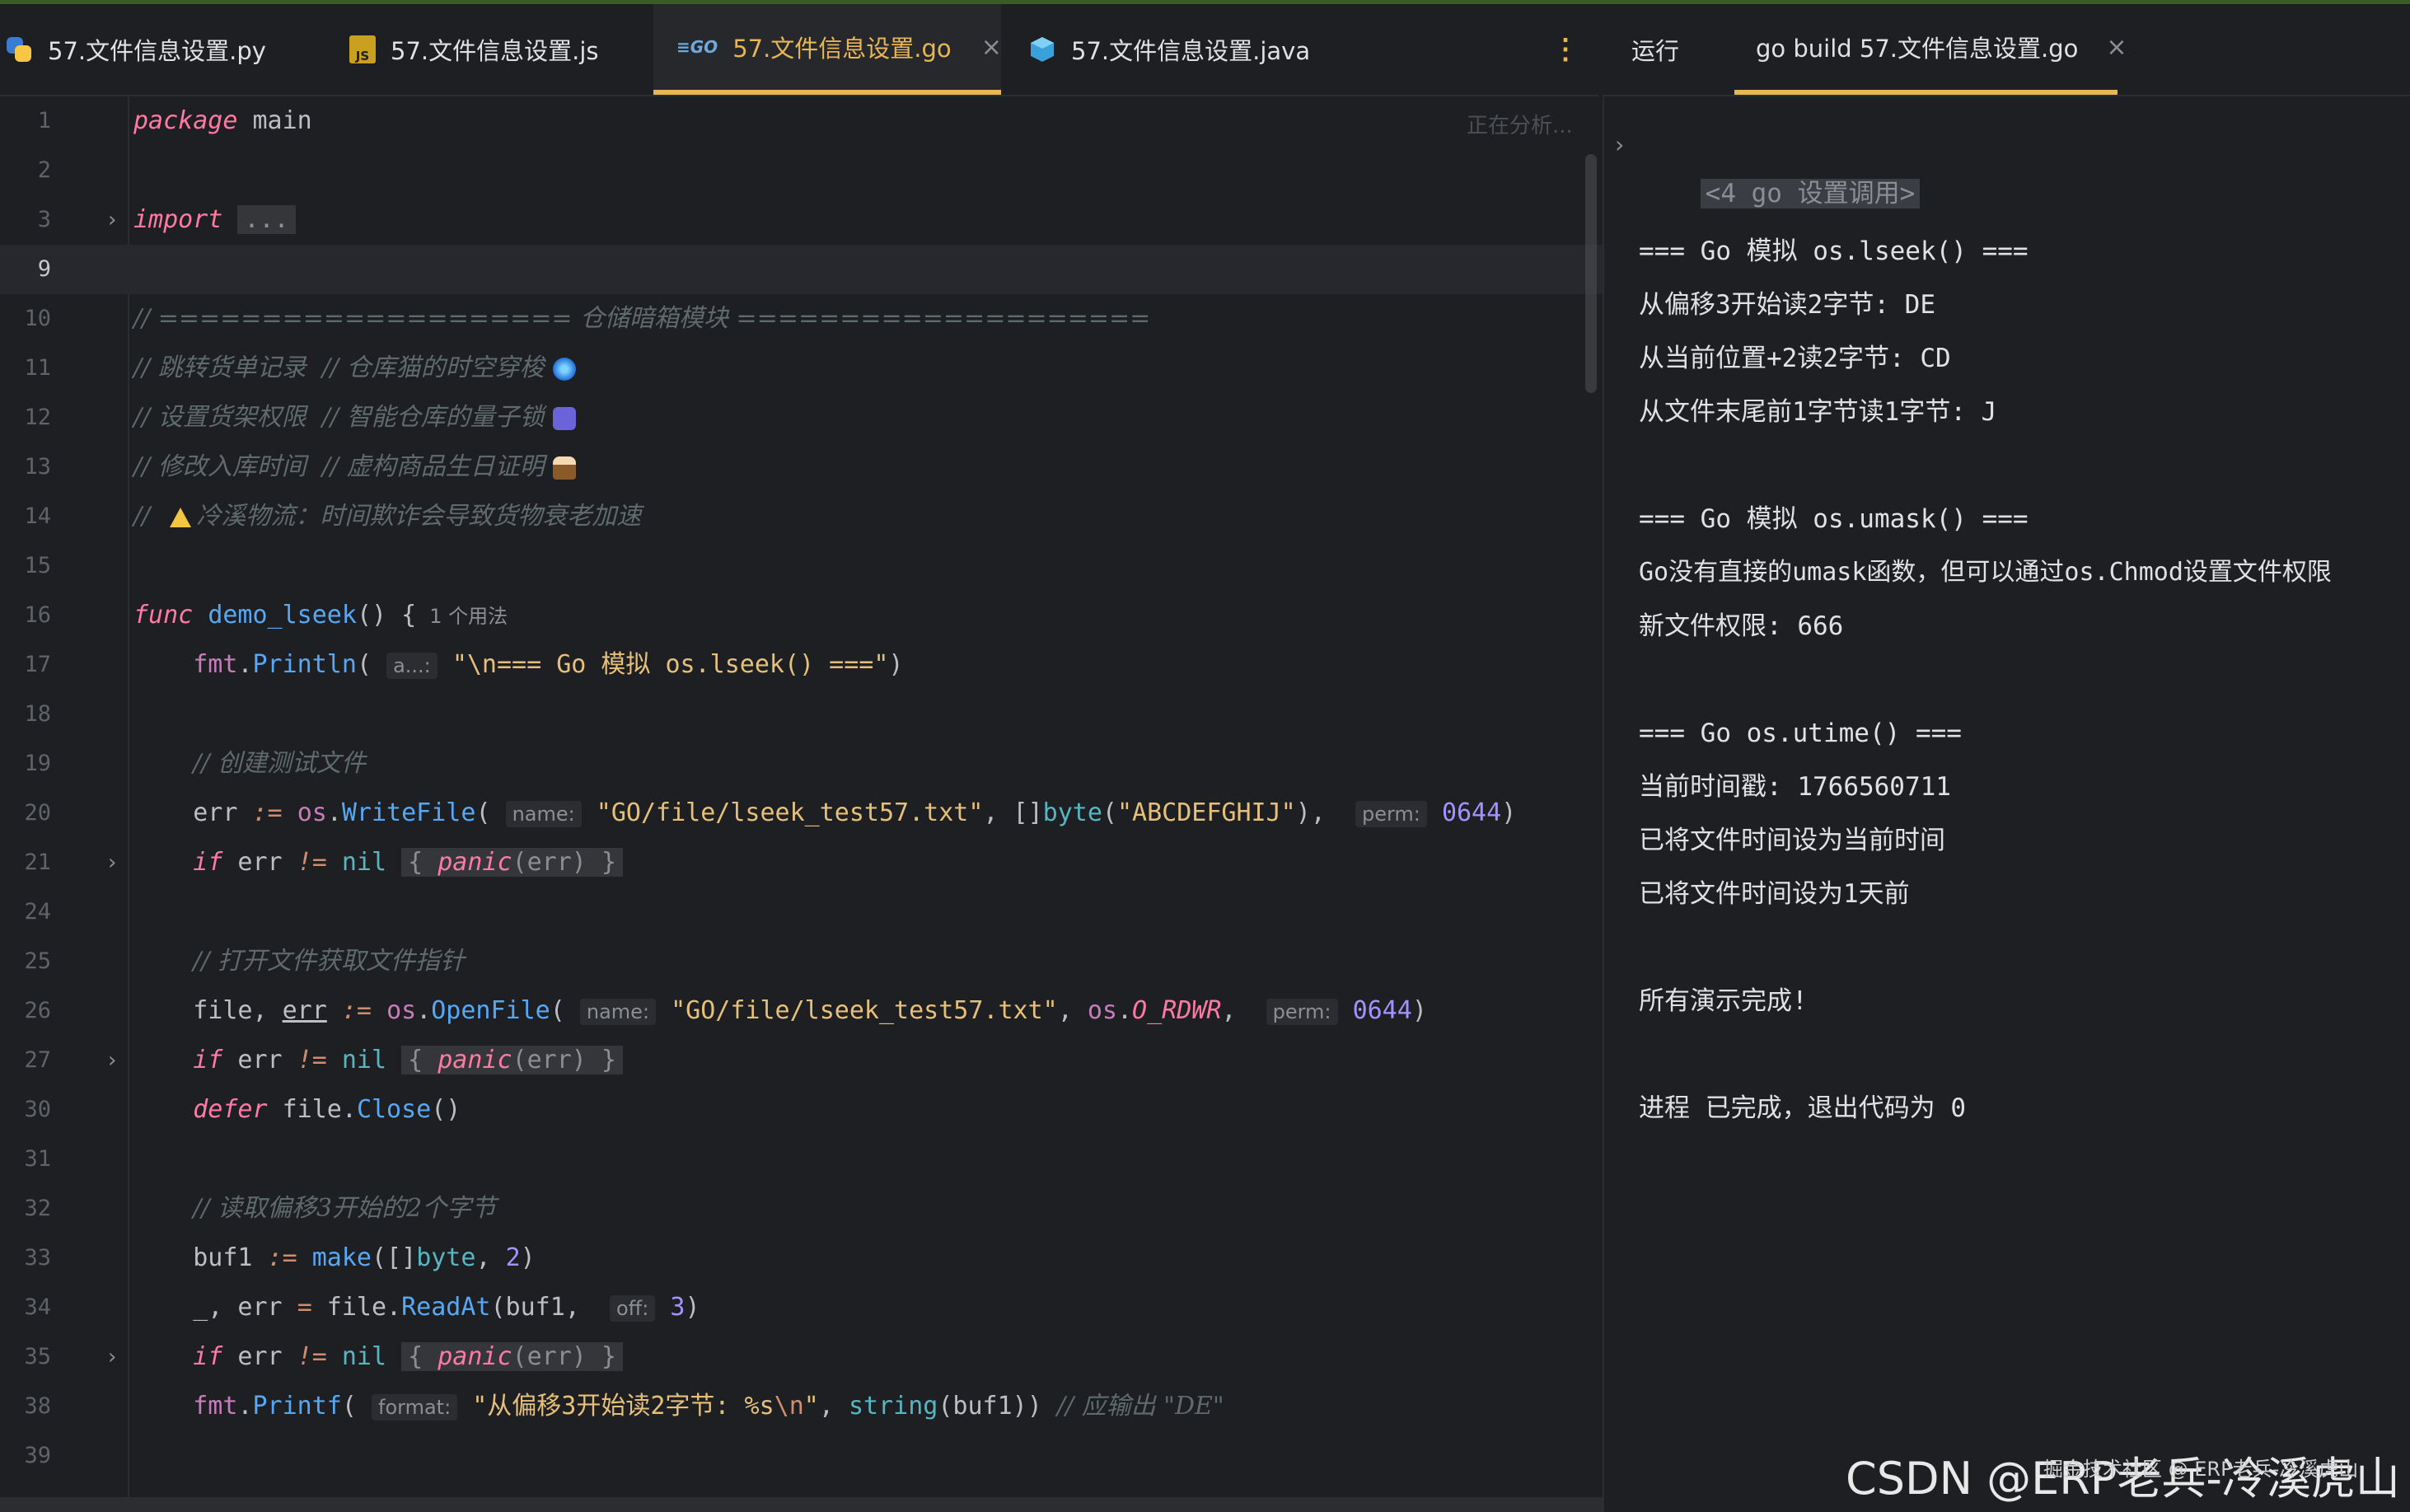  What do you see at coordinates (1177, 1010) in the screenshot?
I see `constant: O_RDWR` at bounding box center [1177, 1010].